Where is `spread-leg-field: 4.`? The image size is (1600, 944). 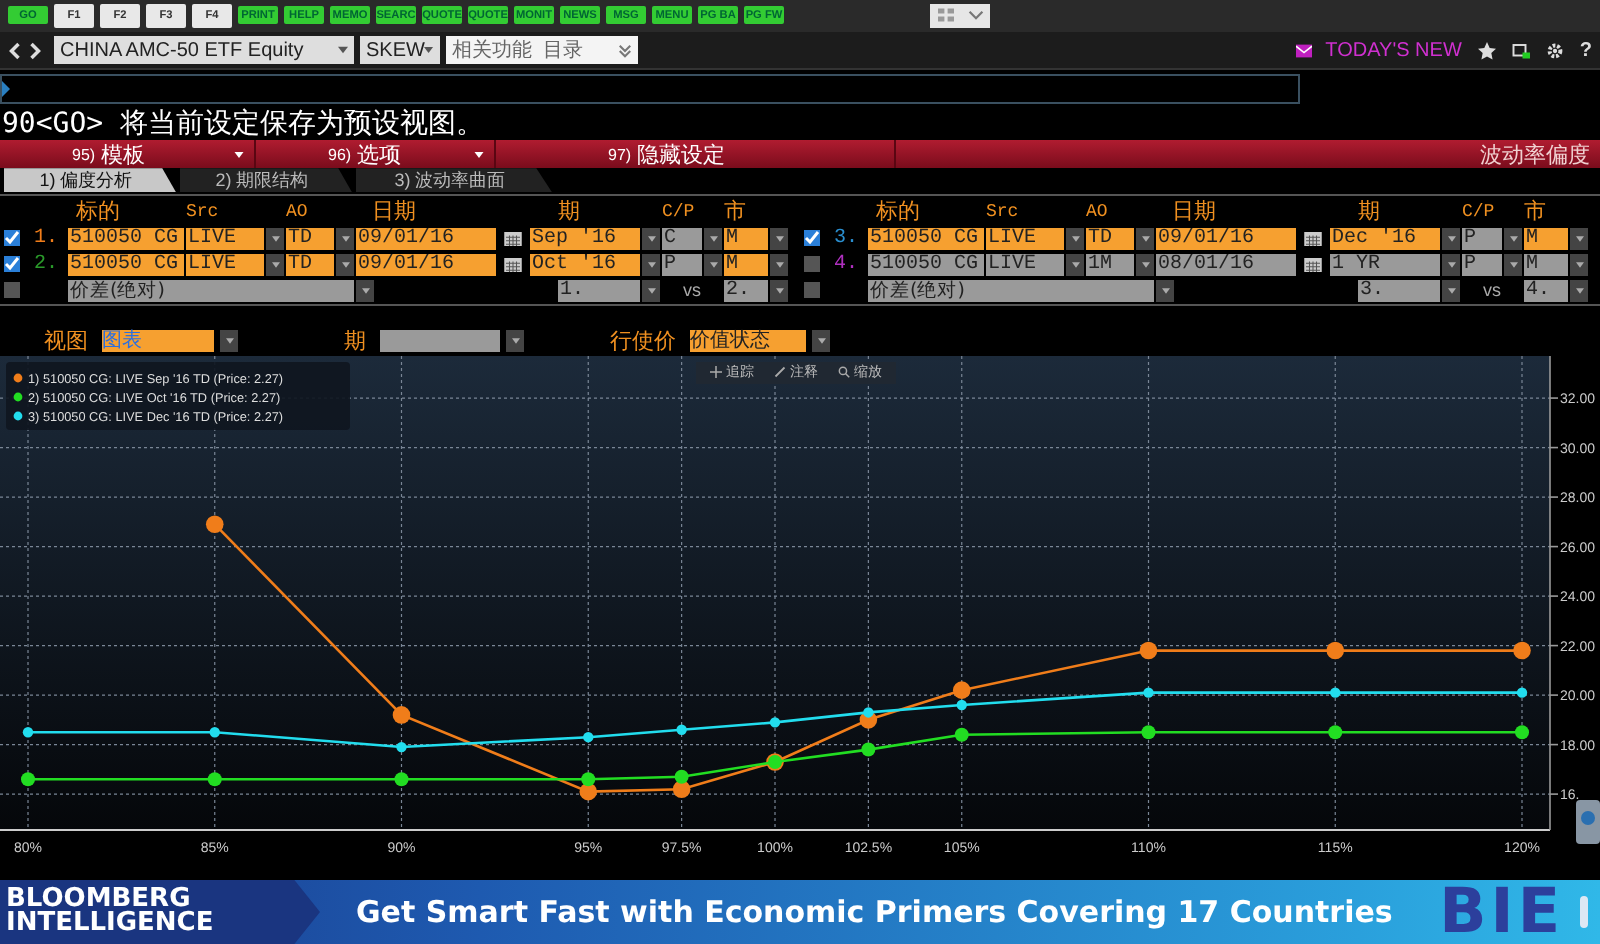
spread-leg-field: 4. is located at coordinates (1546, 290).